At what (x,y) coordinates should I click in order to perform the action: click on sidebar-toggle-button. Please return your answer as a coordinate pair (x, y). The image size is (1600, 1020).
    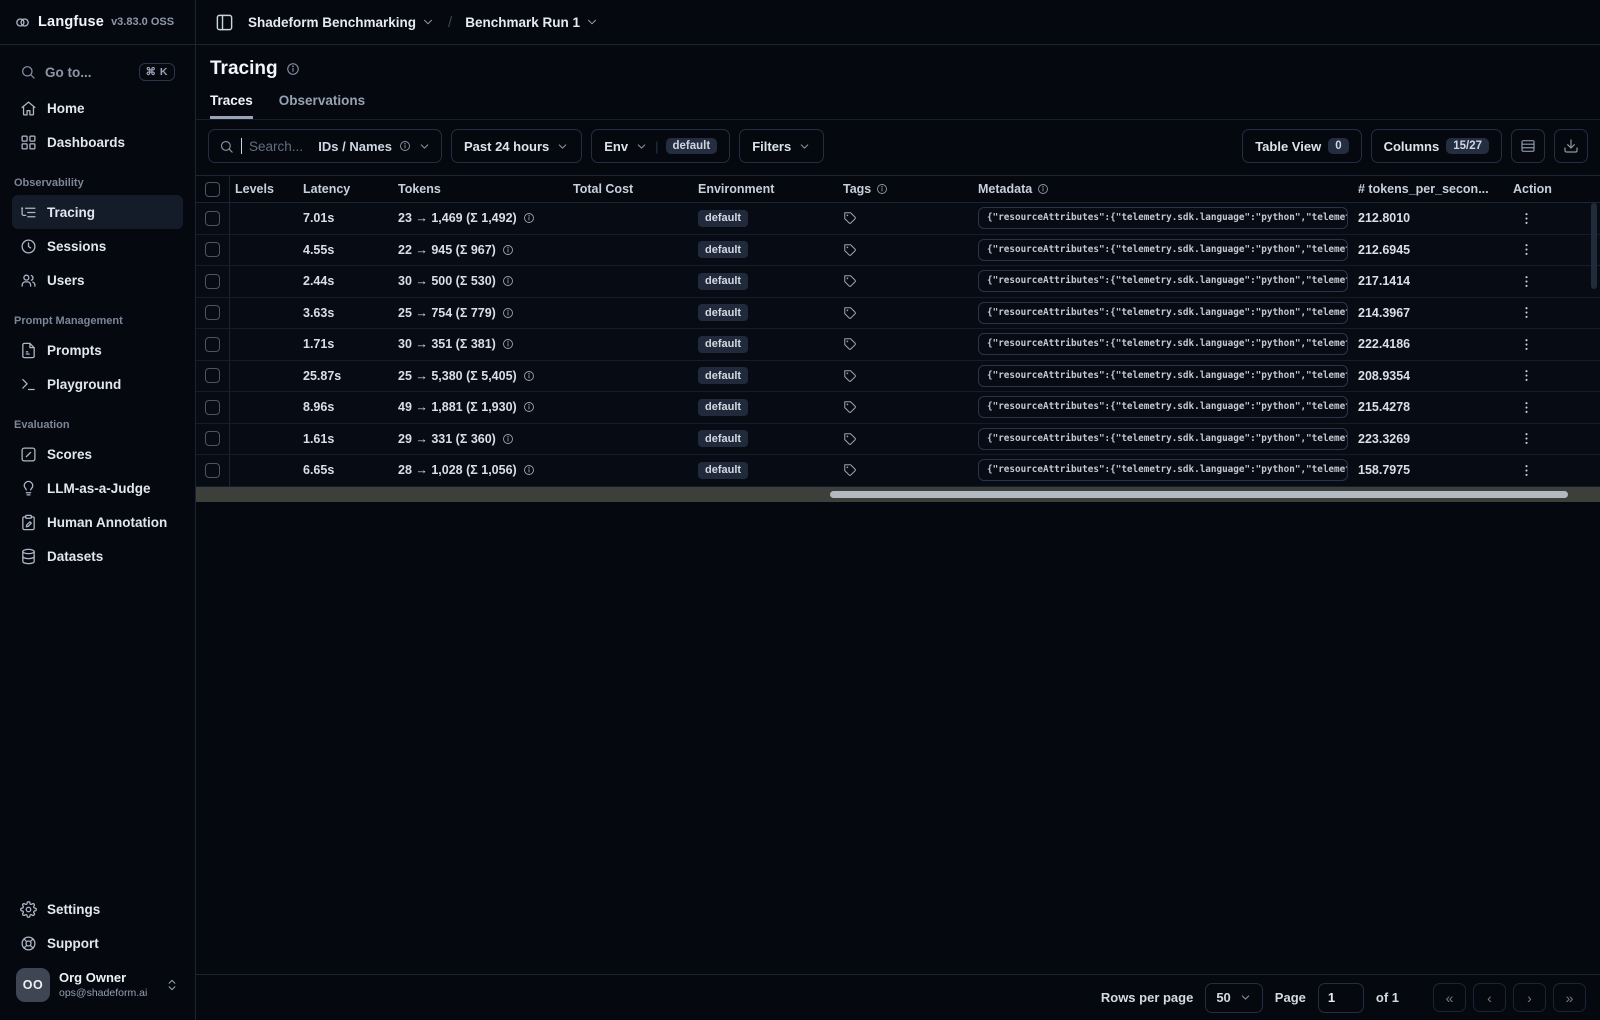
    Looking at the image, I should click on (224, 22).